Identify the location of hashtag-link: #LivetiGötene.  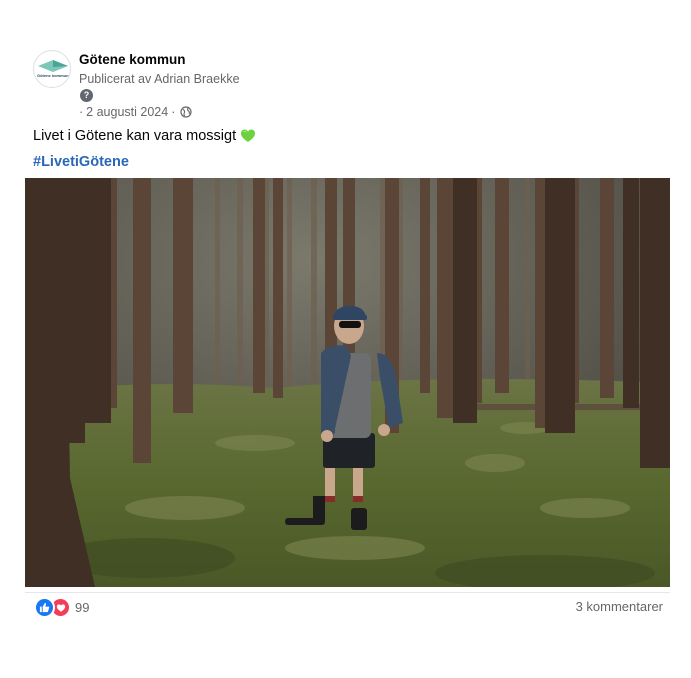
(81, 162).